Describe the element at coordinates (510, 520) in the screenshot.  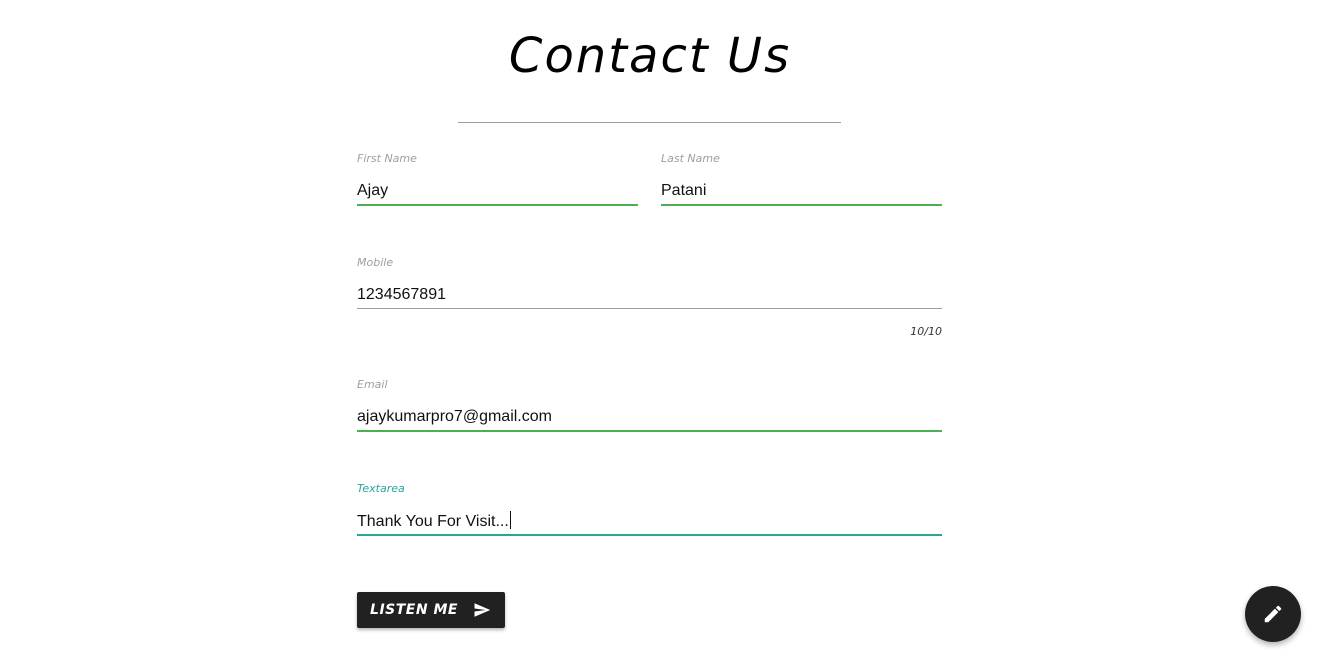
I see `text-caret` at that location.